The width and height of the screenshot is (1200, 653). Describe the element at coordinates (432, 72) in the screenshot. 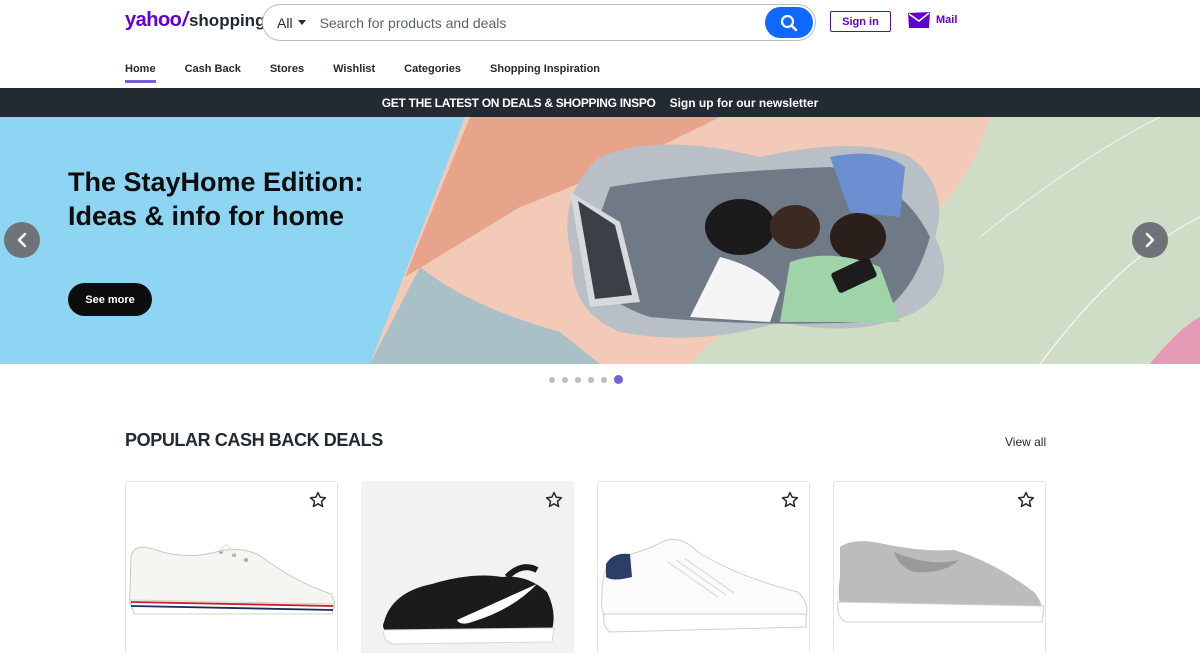

I see `nav-item-categories: Categories` at that location.